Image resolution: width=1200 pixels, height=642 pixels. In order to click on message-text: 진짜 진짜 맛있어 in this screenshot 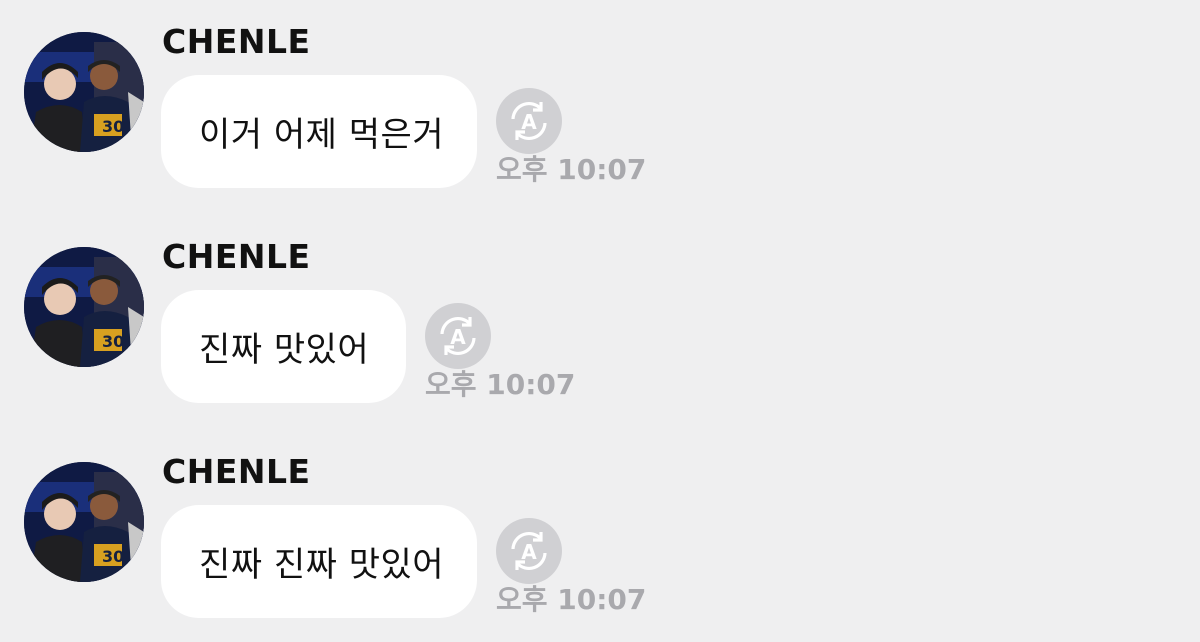, I will do `click(322, 565)`.